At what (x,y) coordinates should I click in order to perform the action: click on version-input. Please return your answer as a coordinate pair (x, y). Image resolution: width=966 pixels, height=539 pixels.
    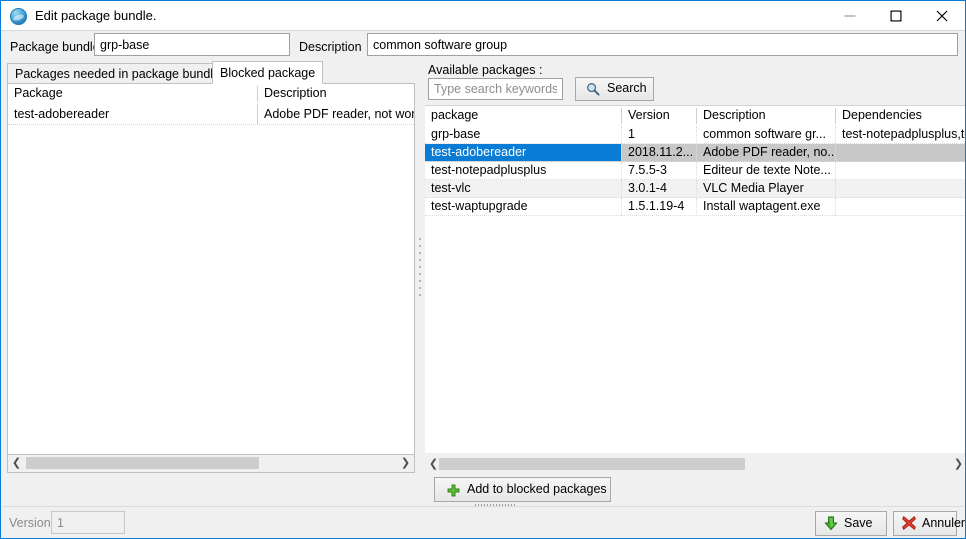
    Looking at the image, I should click on (88, 522).